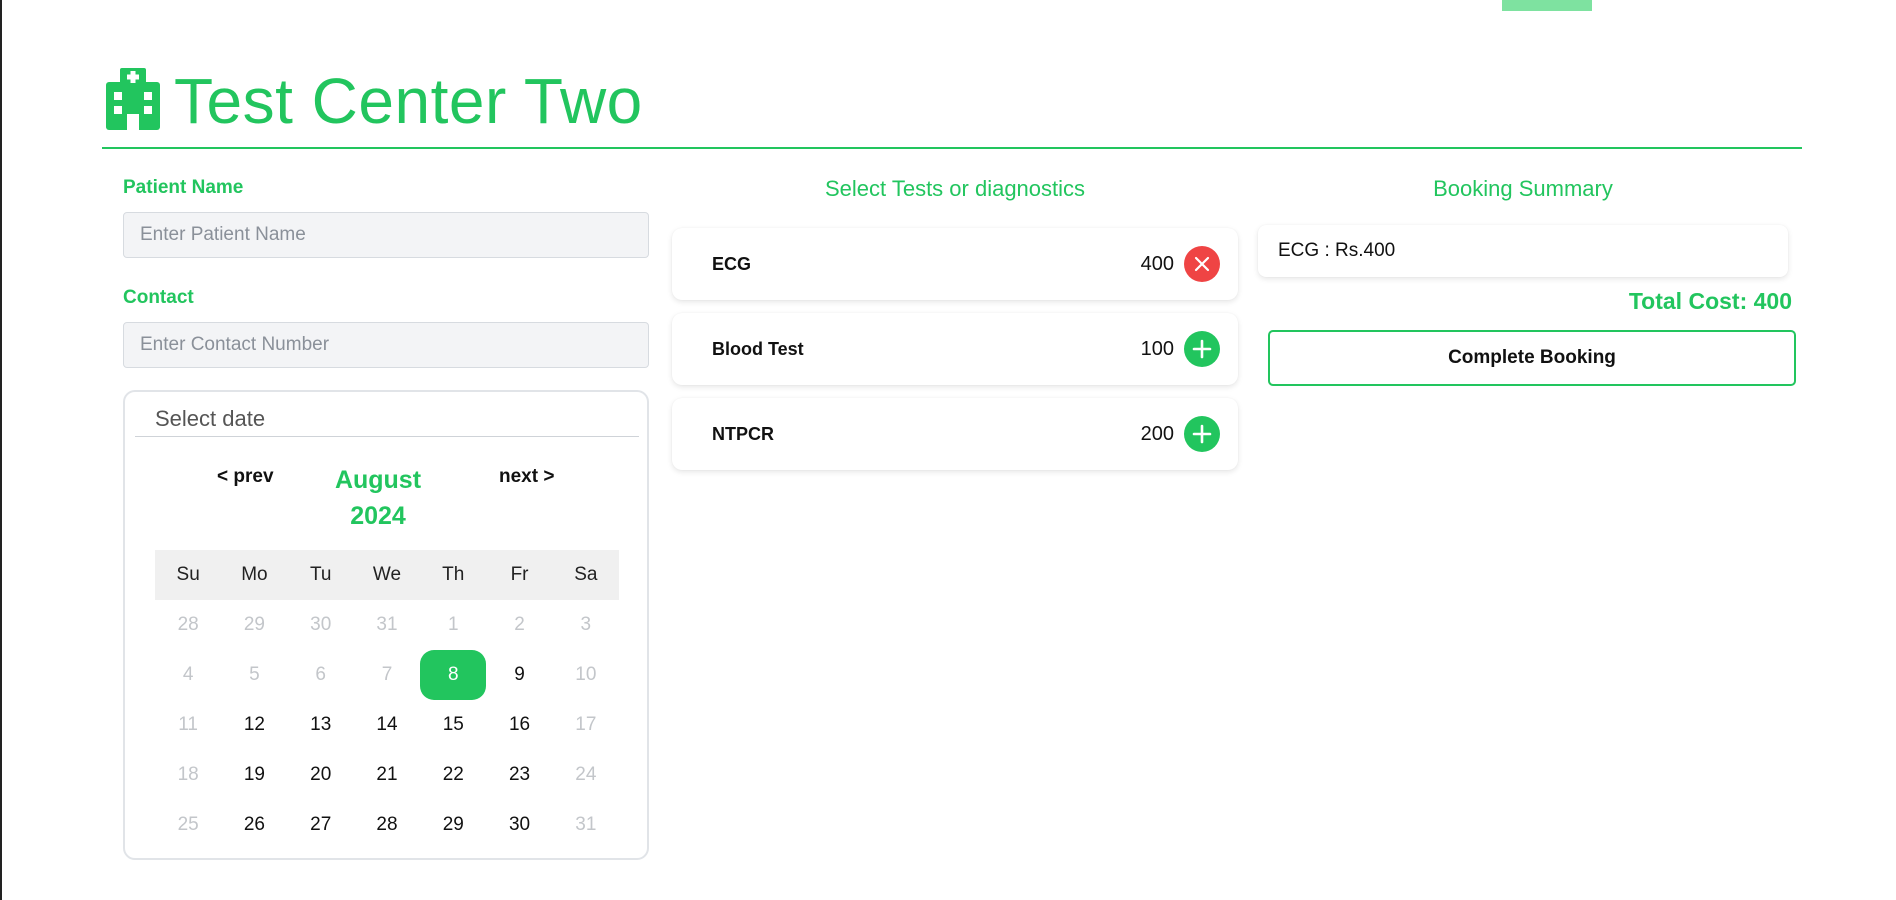 This screenshot has height=900, width=1896. I want to click on calendar-day: 23, so click(519, 775).